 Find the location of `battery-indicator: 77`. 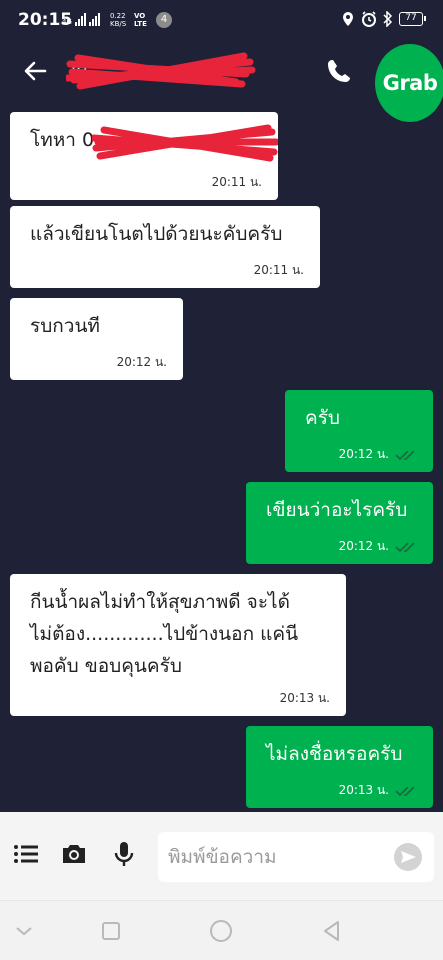

battery-indicator: 77 is located at coordinates (412, 19).